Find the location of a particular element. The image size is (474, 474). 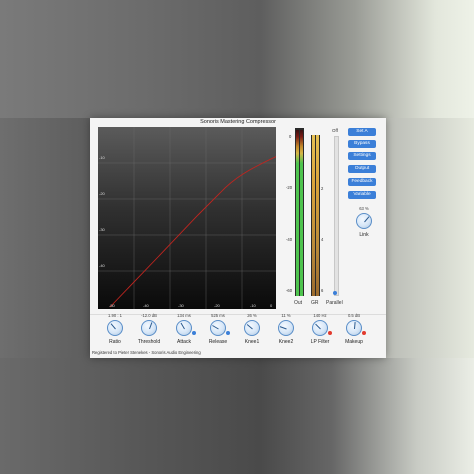

x-label-40: -40 is located at coordinates (146, 305).